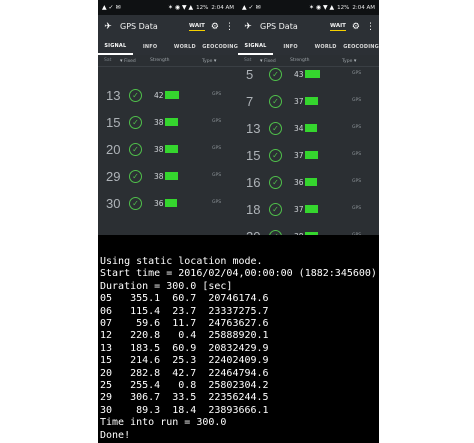 The image size is (474, 443). What do you see at coordinates (168, 123) in the screenshot?
I see `satellite-row: 15 ✓ 38 GPS` at bounding box center [168, 123].